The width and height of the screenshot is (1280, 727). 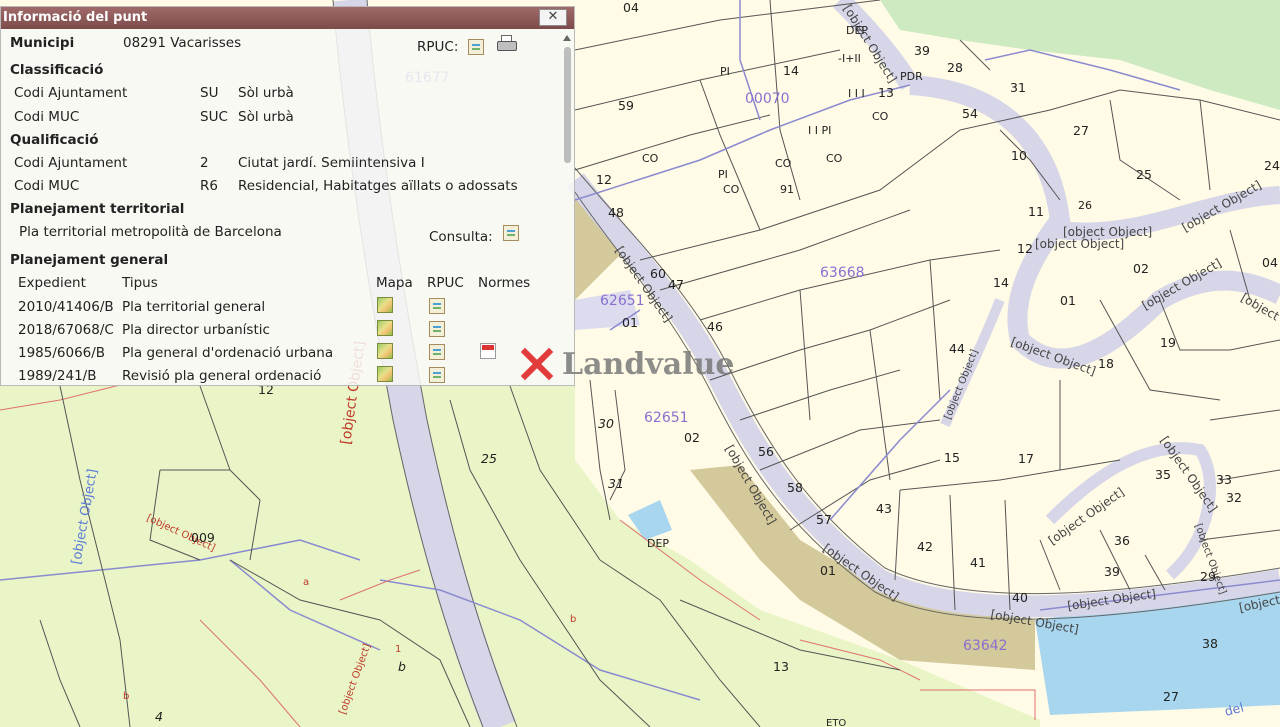 What do you see at coordinates (625, 364) in the screenshot?
I see `watermark-logo: Landvalue` at bounding box center [625, 364].